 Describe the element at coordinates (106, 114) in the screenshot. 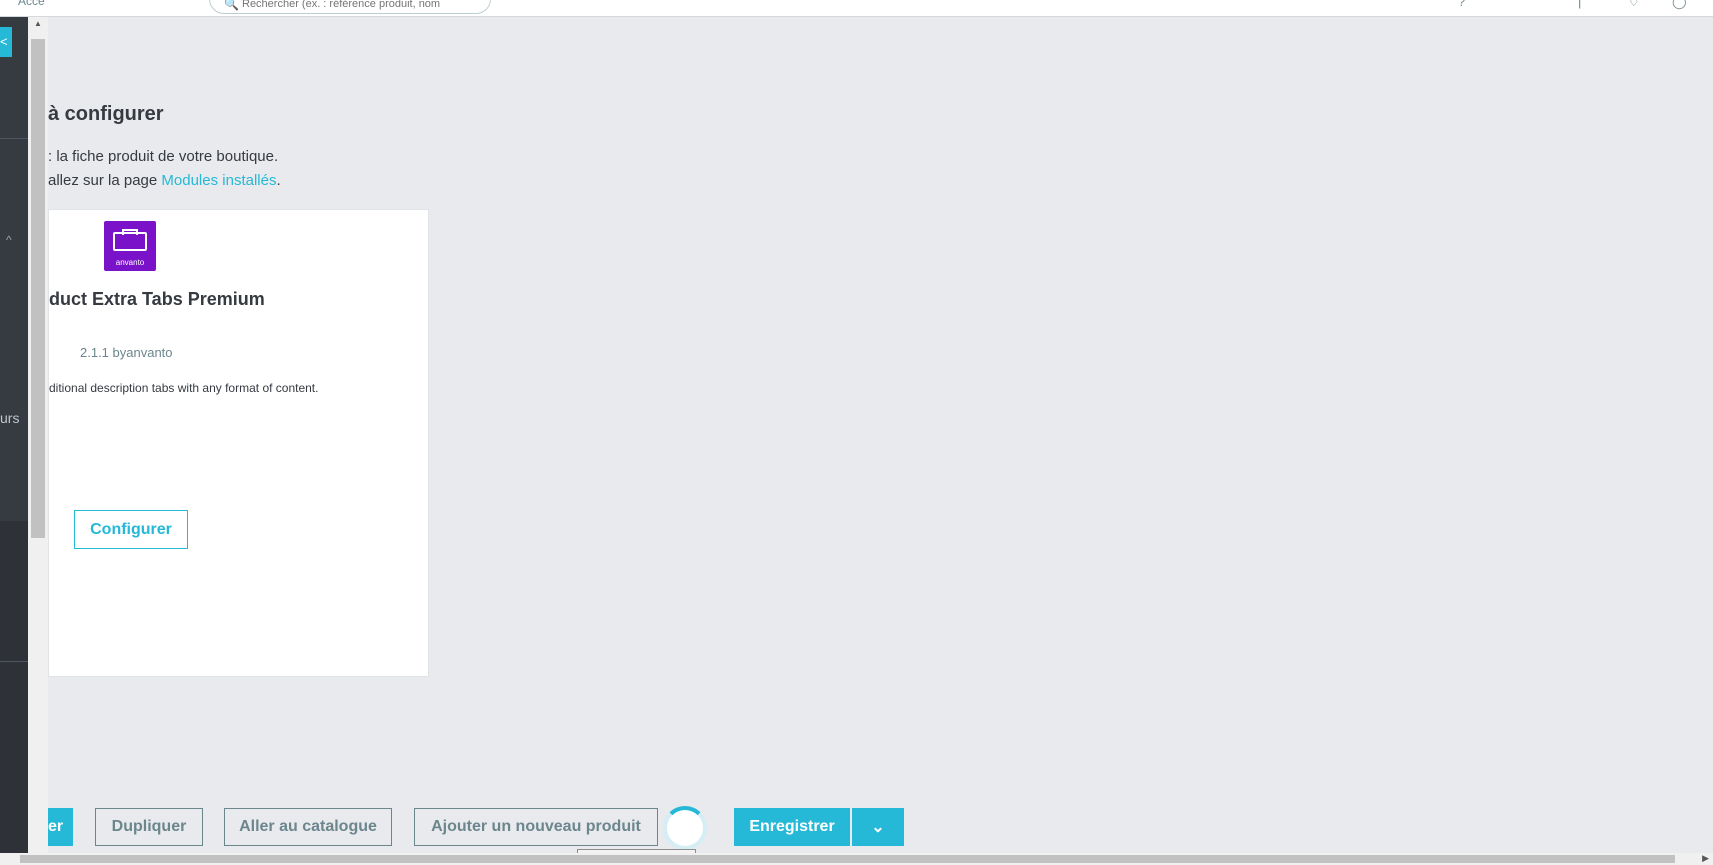

I see `page-title: à configurer` at that location.